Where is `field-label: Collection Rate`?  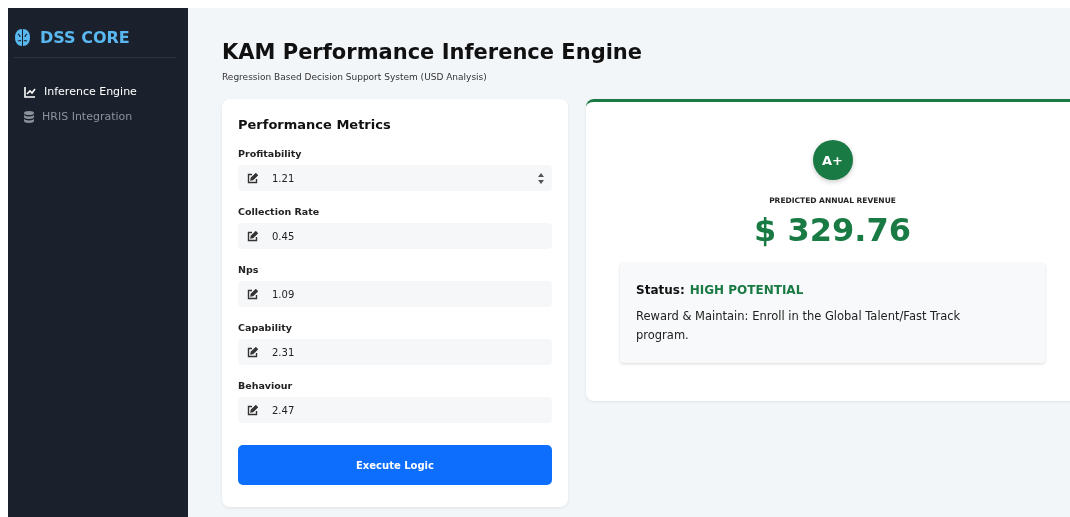 field-label: Collection Rate is located at coordinates (279, 211).